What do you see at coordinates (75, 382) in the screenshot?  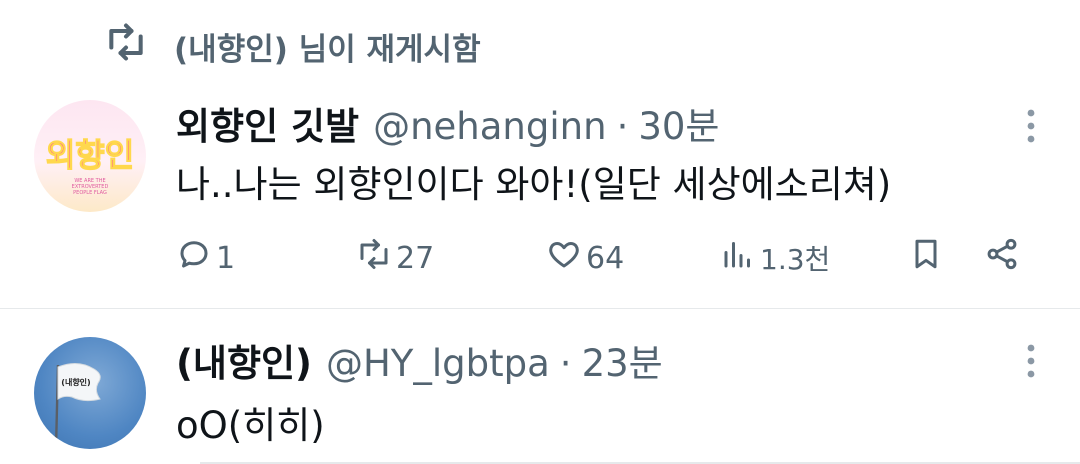 I see `avatar-flag-text: (내향인)` at bounding box center [75, 382].